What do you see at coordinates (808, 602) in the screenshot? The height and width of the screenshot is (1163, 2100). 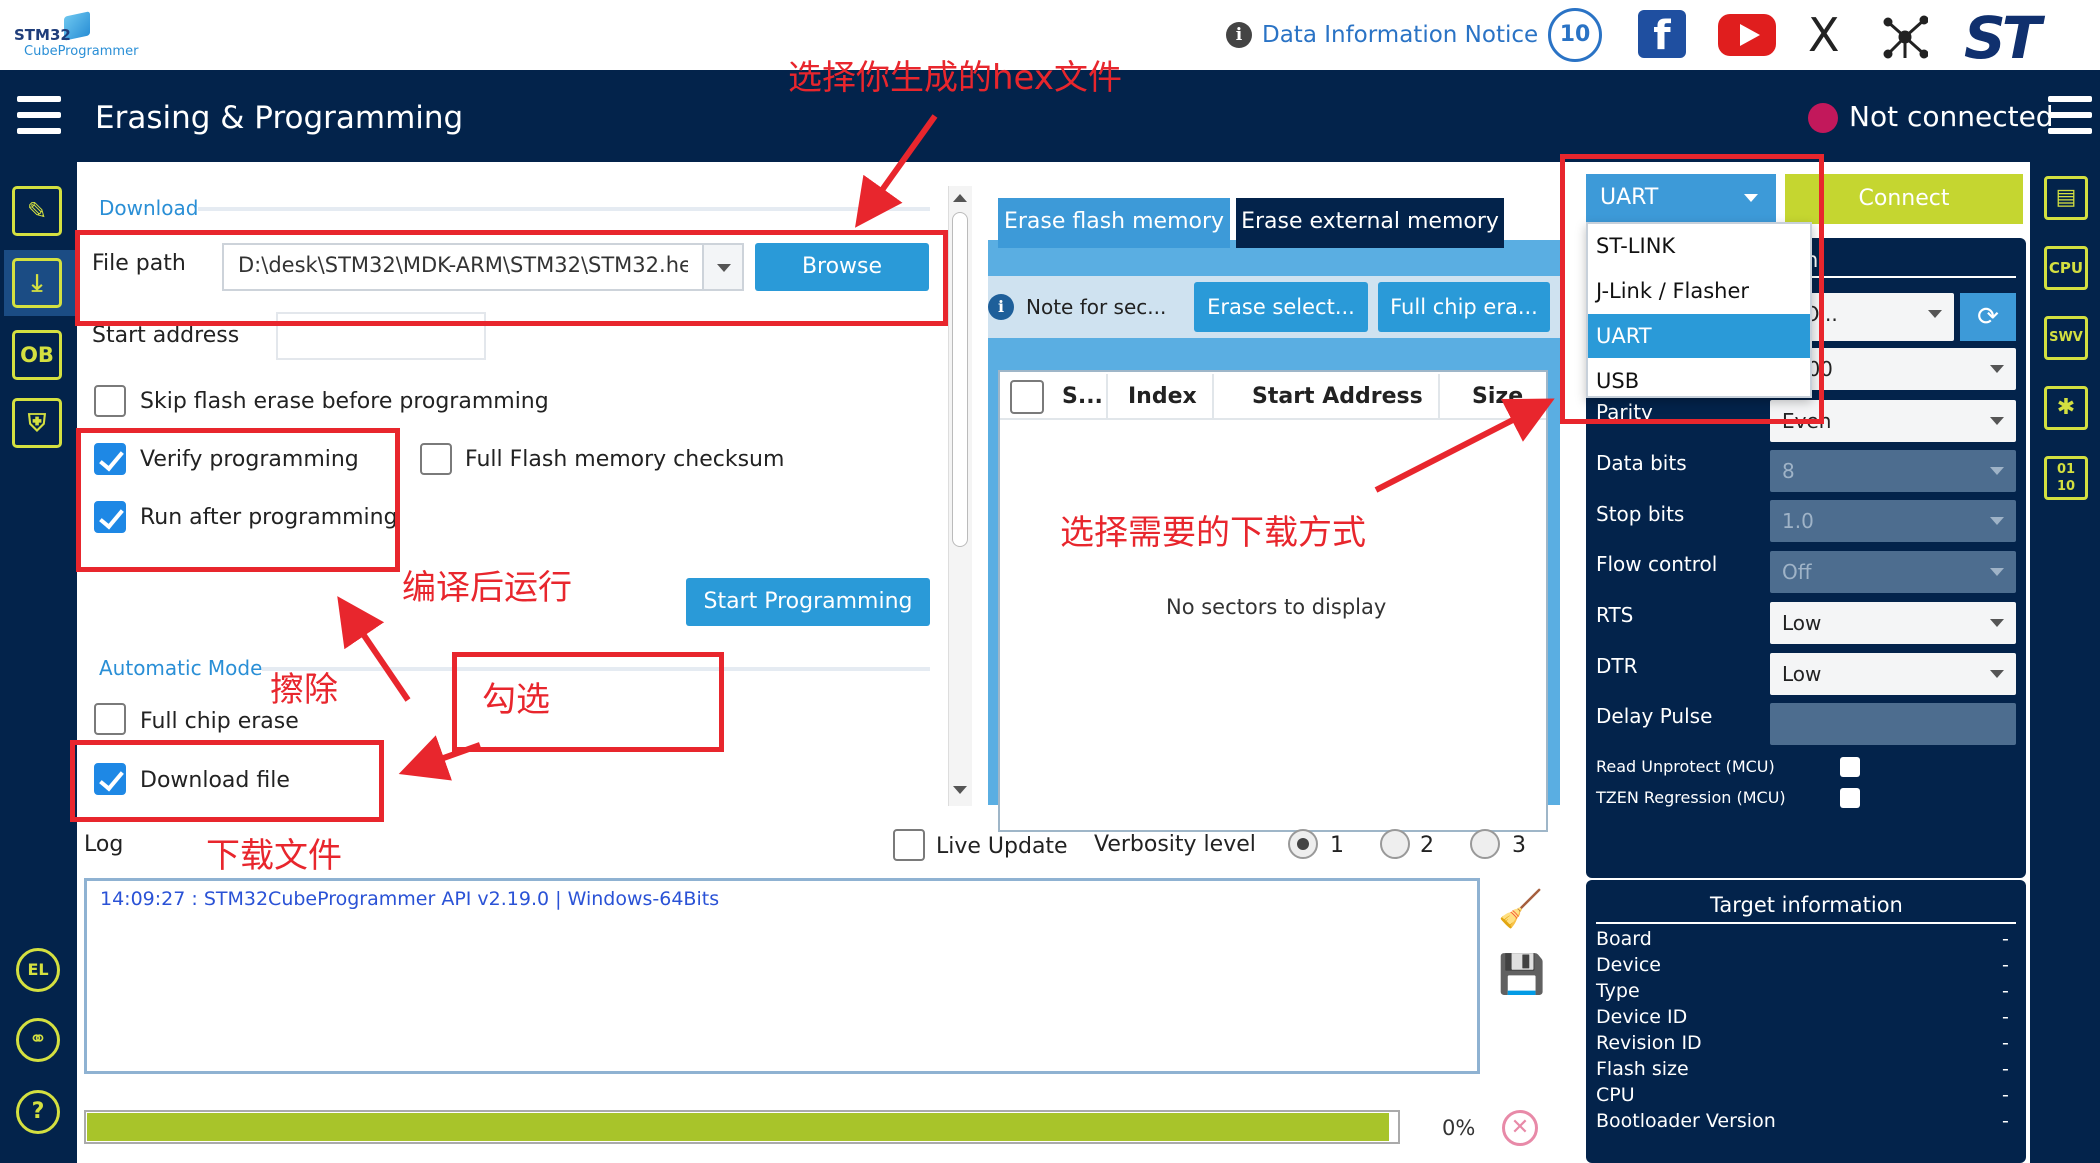 I see `start-programming-button: Start Programming` at bounding box center [808, 602].